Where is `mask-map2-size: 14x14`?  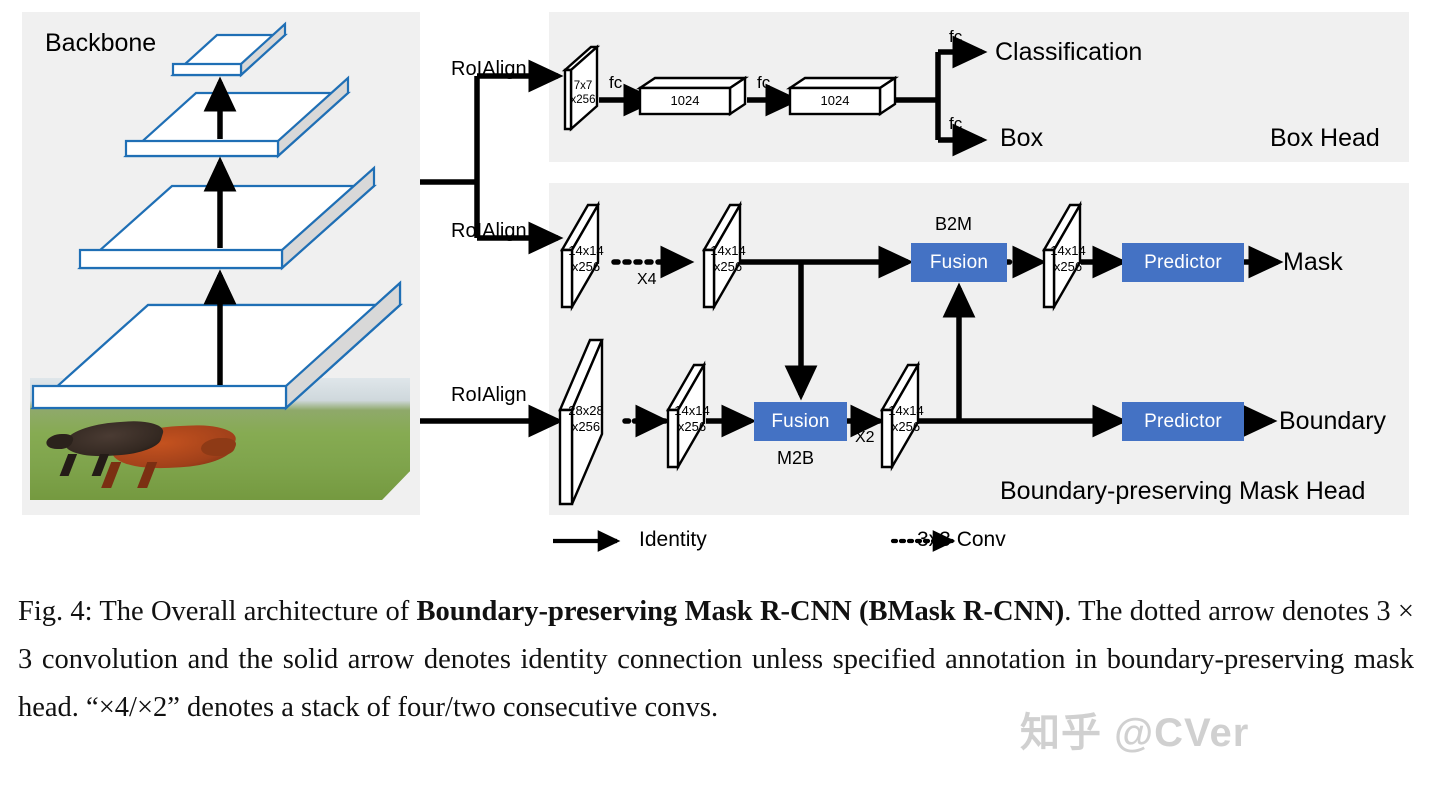 mask-map2-size: 14x14 is located at coordinates (728, 250).